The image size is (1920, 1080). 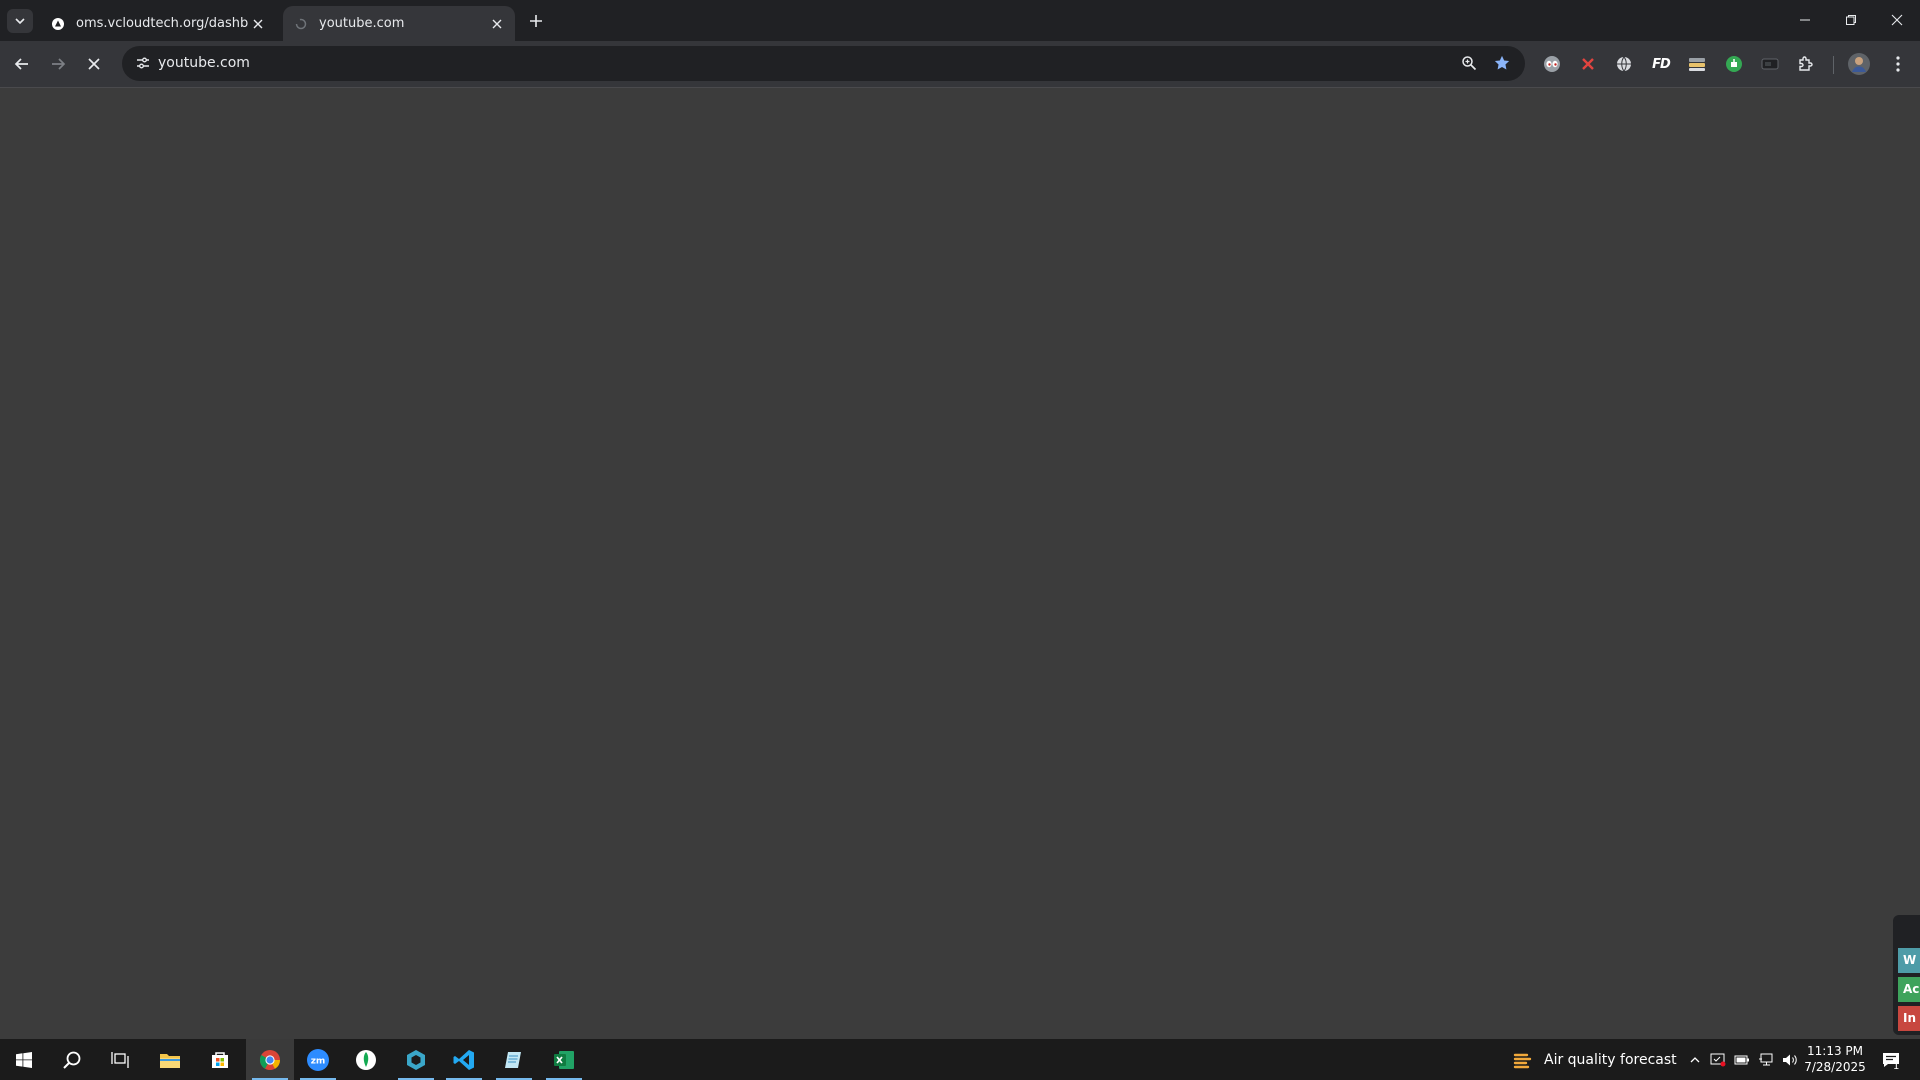 I want to click on fd-label: FD, so click(x=1661, y=64).